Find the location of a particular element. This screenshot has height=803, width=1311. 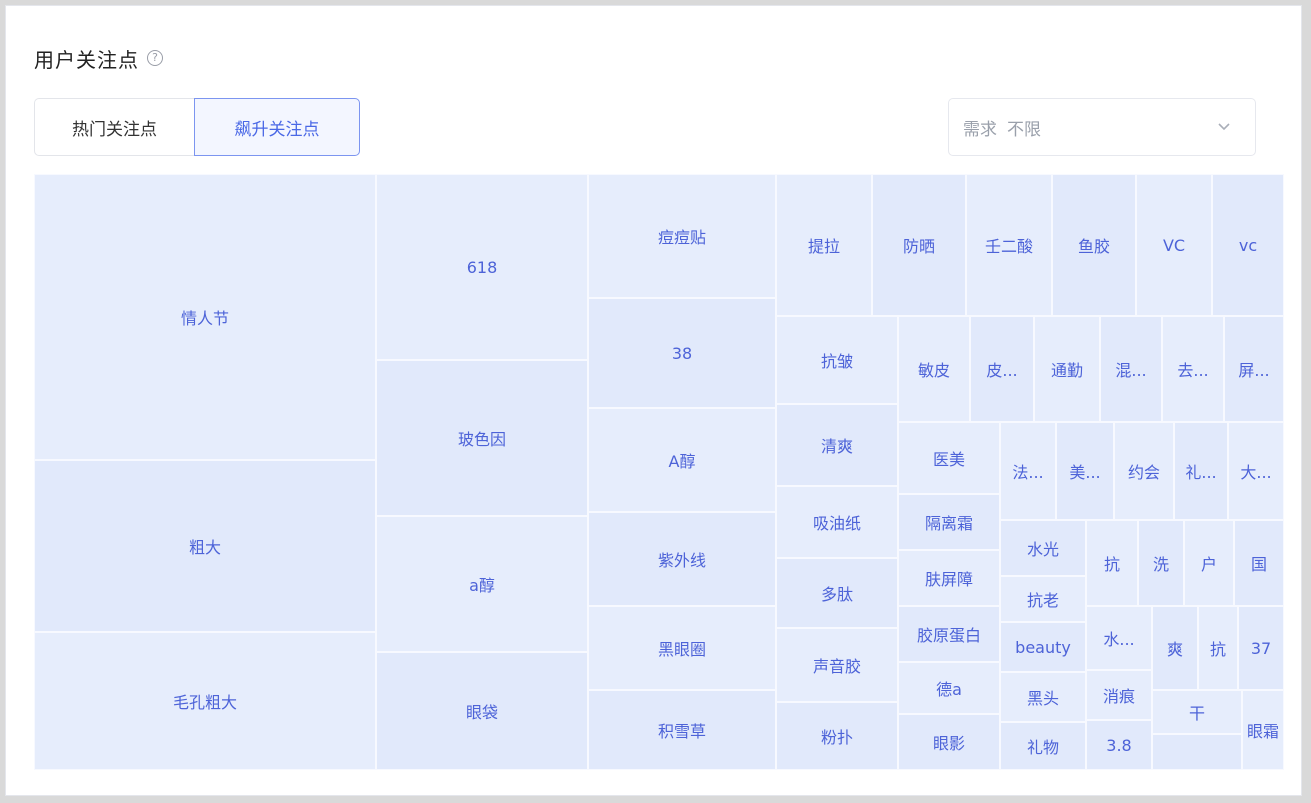

treemap-cell: 约会 is located at coordinates (1144, 471).